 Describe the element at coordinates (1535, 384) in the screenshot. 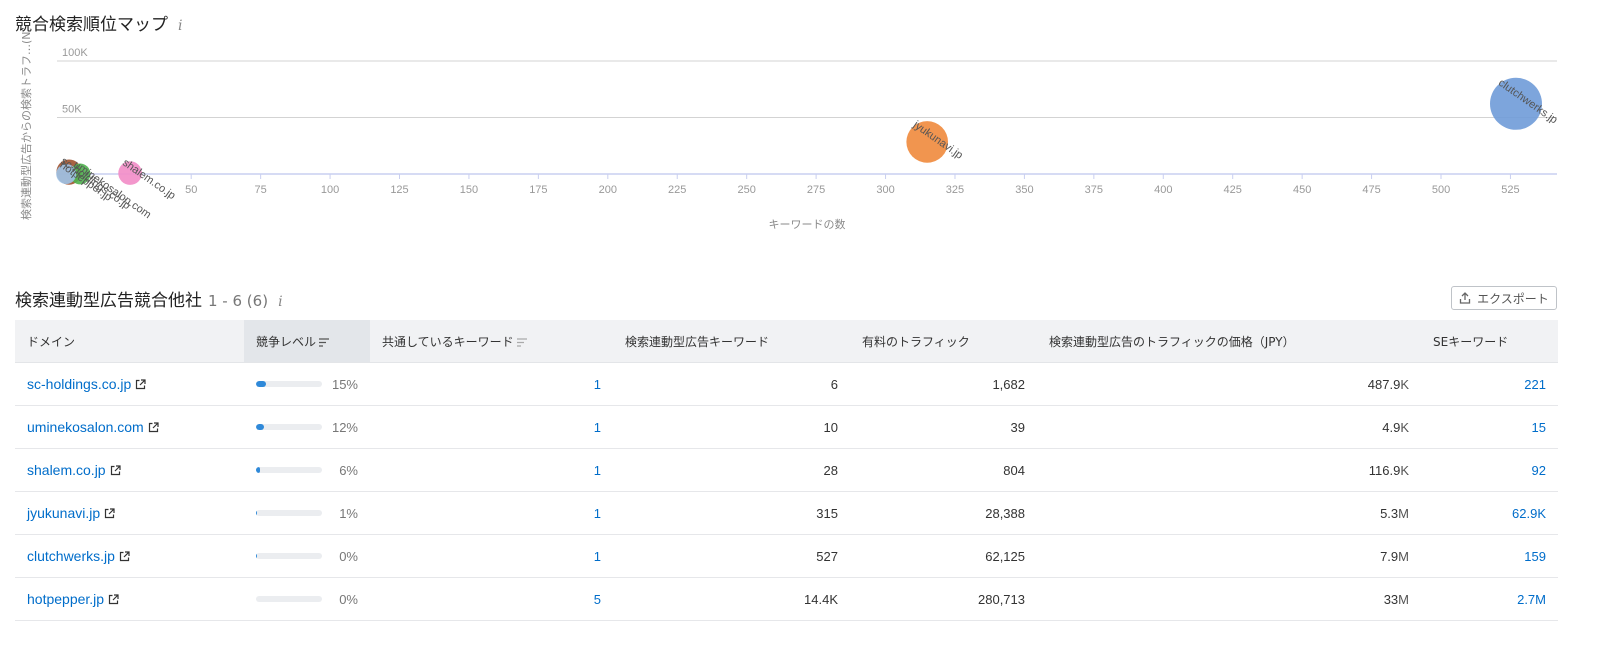

I see `se-keywords-link: 221` at that location.